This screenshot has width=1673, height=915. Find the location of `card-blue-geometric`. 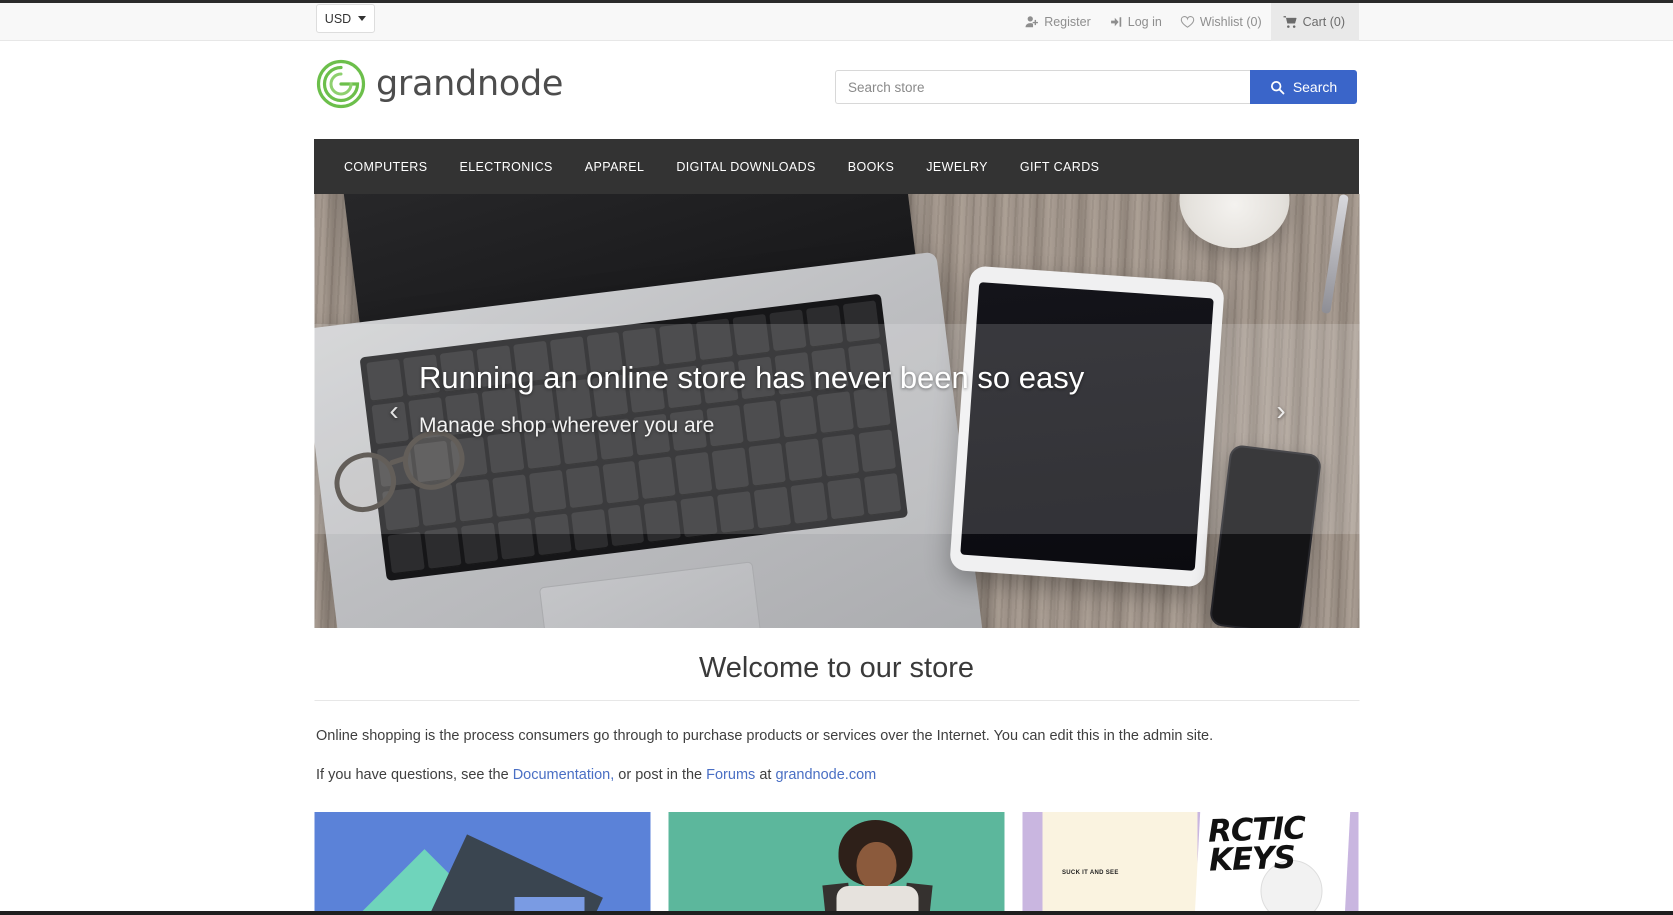

card-blue-geometric is located at coordinates (482, 863).